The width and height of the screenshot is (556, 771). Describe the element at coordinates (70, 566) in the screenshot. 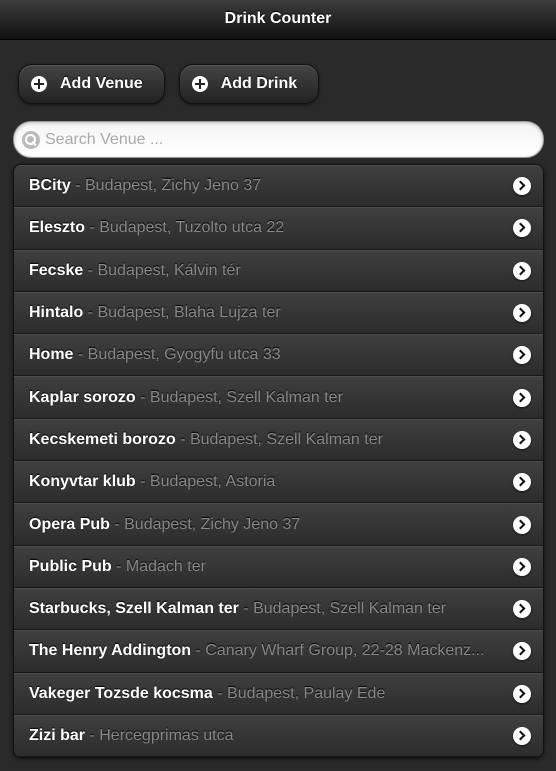

I see `venue-name: Public Pub` at that location.